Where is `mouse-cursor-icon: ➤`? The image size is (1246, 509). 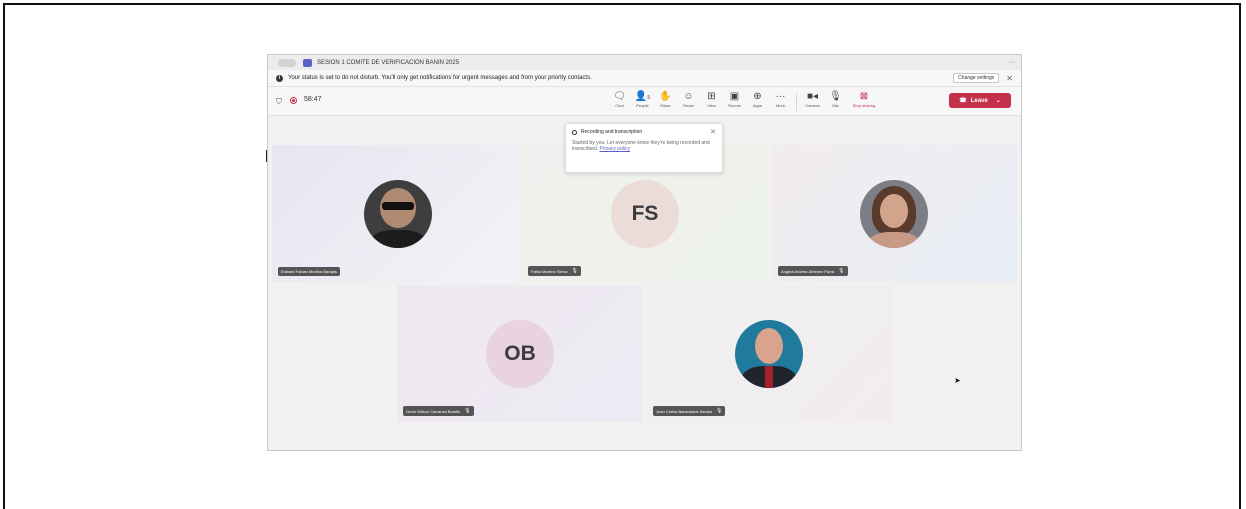
mouse-cursor-icon: ➤ is located at coordinates (957, 380).